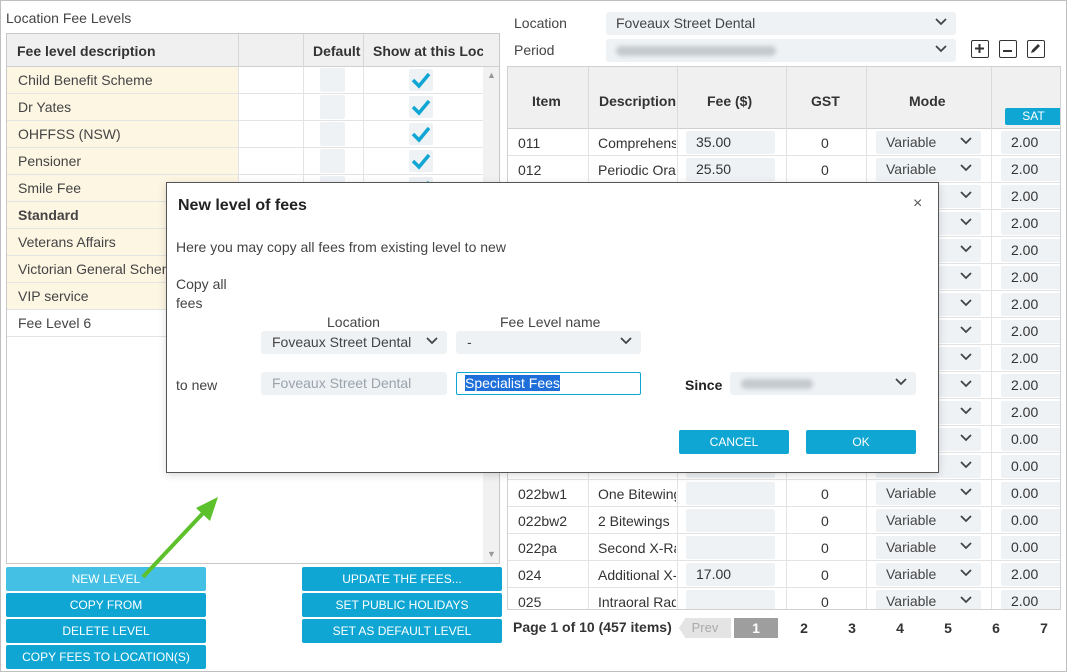  Describe the element at coordinates (804, 628) in the screenshot. I see `page-2-button: 2` at that location.